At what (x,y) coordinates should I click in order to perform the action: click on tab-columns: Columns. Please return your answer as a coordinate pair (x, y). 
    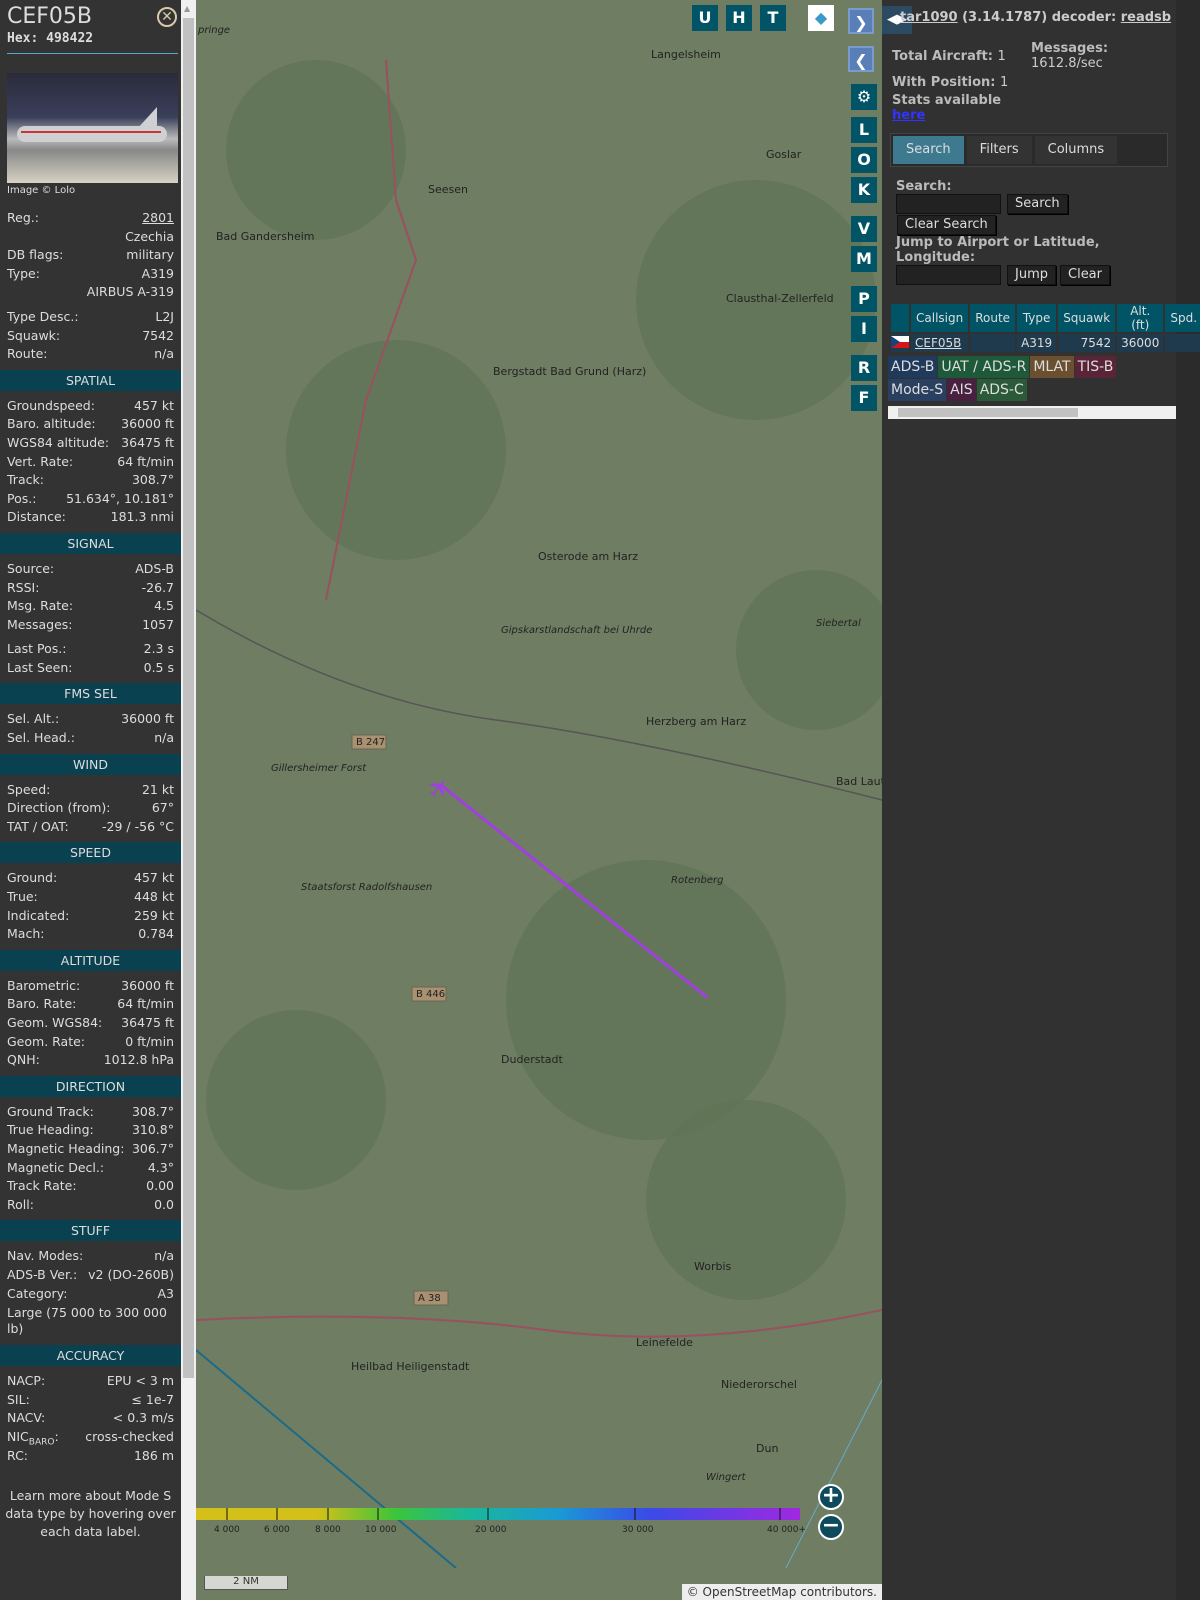
    Looking at the image, I should click on (1076, 150).